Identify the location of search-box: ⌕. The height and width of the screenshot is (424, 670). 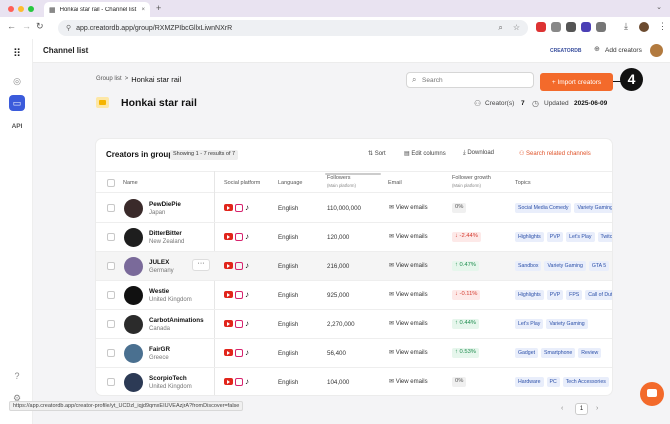
(470, 80).